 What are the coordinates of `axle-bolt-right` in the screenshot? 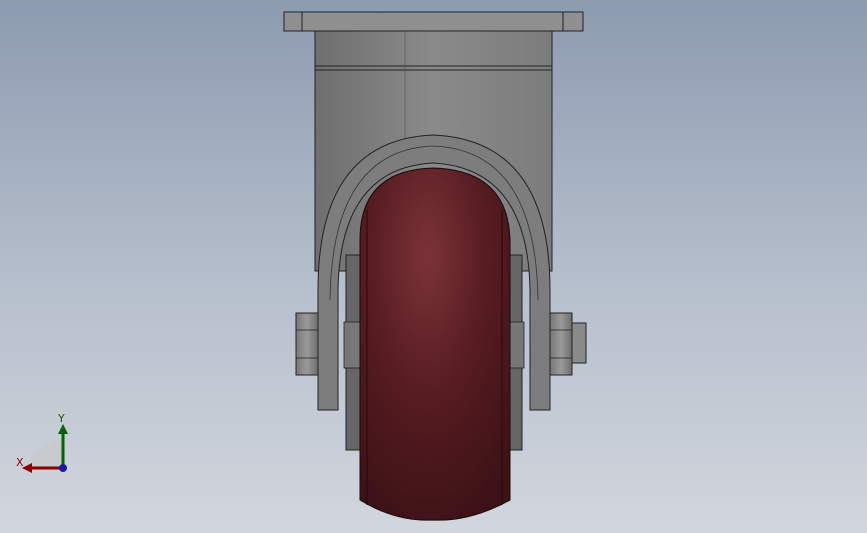 It's located at (568, 344).